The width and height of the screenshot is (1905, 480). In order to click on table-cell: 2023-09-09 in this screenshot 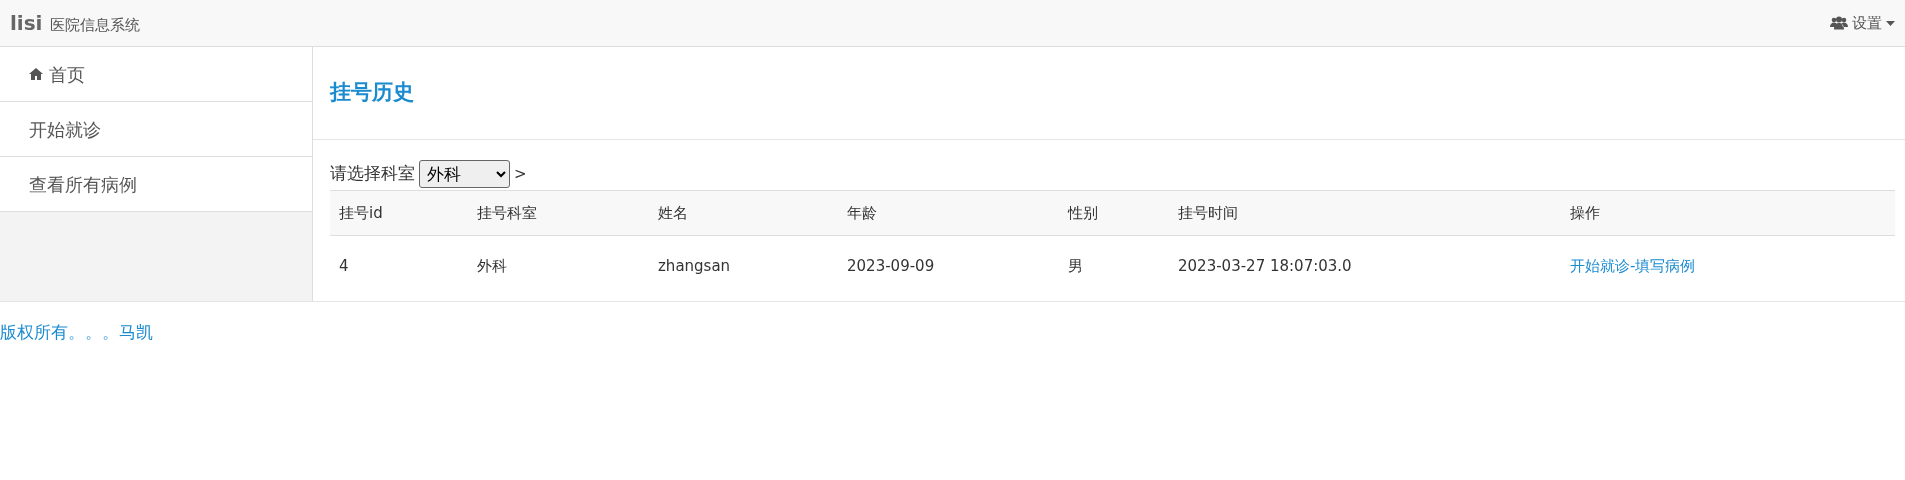, I will do `click(948, 265)`.